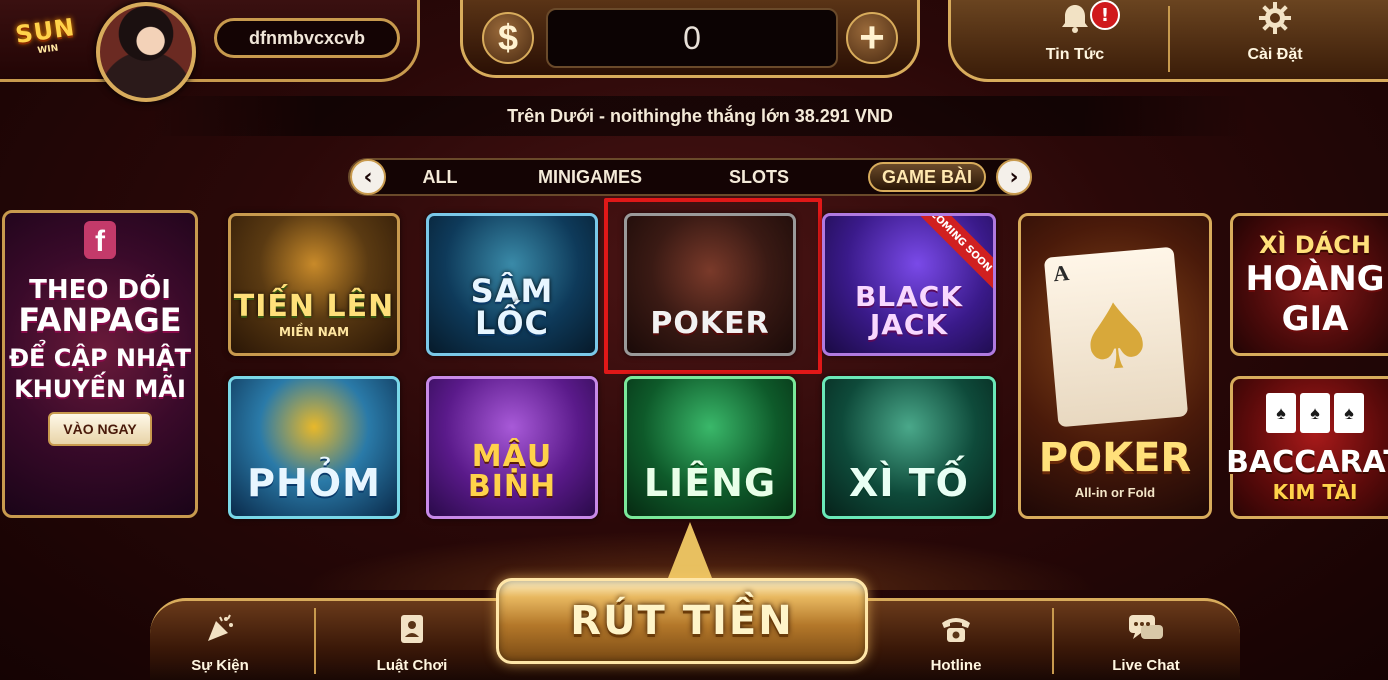  I want to click on telephone-icon, so click(956, 632).